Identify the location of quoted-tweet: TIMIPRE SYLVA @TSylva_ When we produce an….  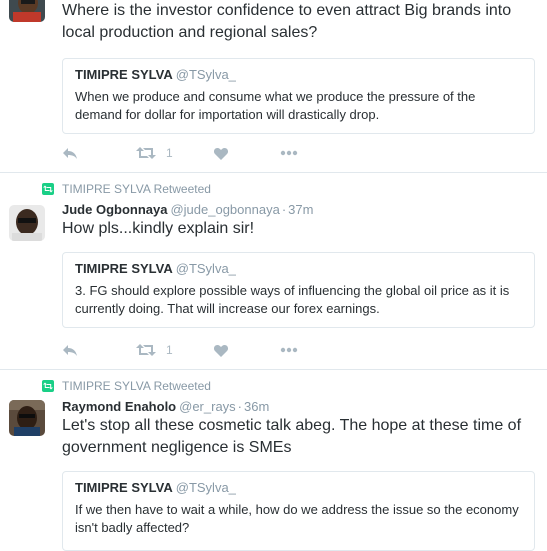
(298, 96).